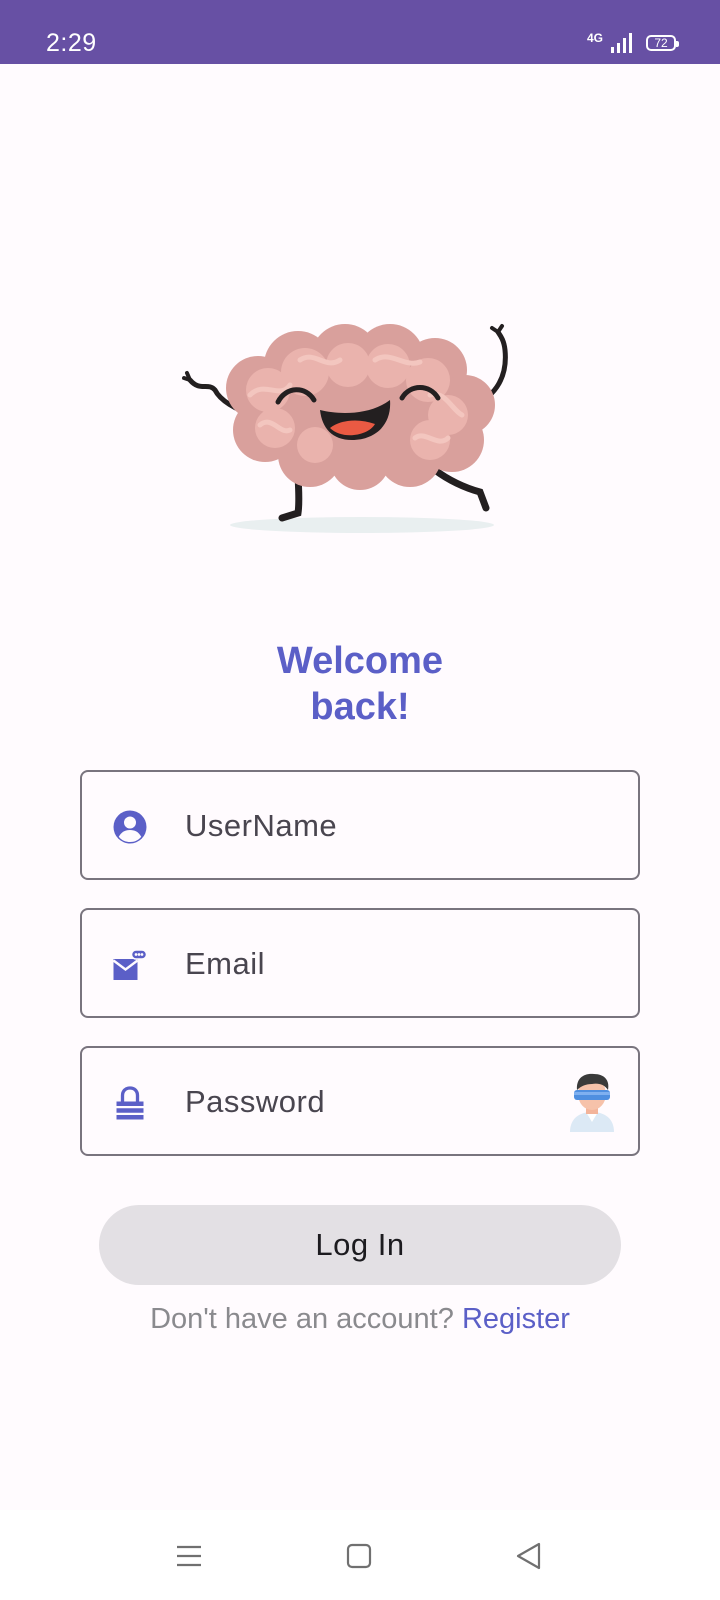 This screenshot has width=720, height=1600. Describe the element at coordinates (360, 1101) in the screenshot. I see `password-field: Password` at that location.